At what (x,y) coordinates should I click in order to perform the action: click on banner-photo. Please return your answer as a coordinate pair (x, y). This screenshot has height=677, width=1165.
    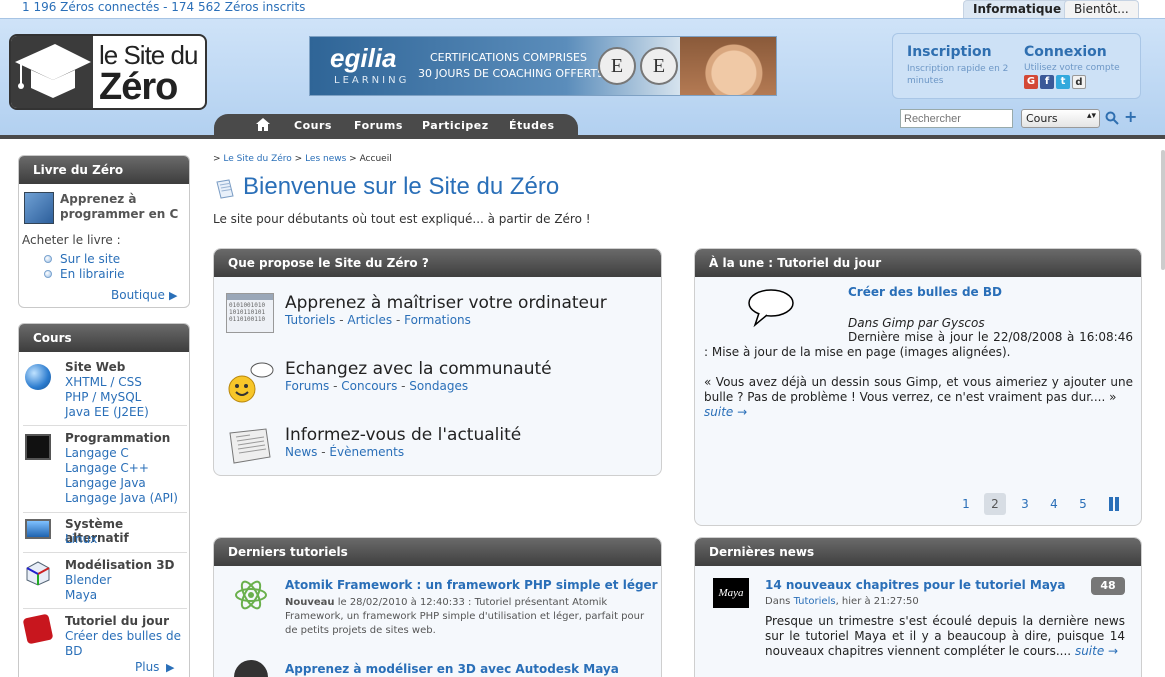
    Looking at the image, I should click on (728, 66).